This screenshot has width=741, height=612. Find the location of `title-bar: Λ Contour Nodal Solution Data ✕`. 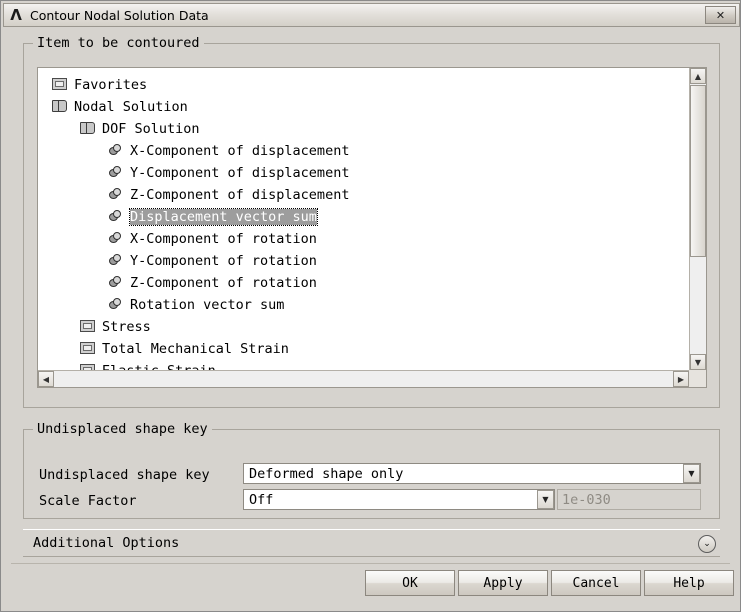

title-bar: Λ Contour Nodal Solution Data ✕ is located at coordinates (371, 15).